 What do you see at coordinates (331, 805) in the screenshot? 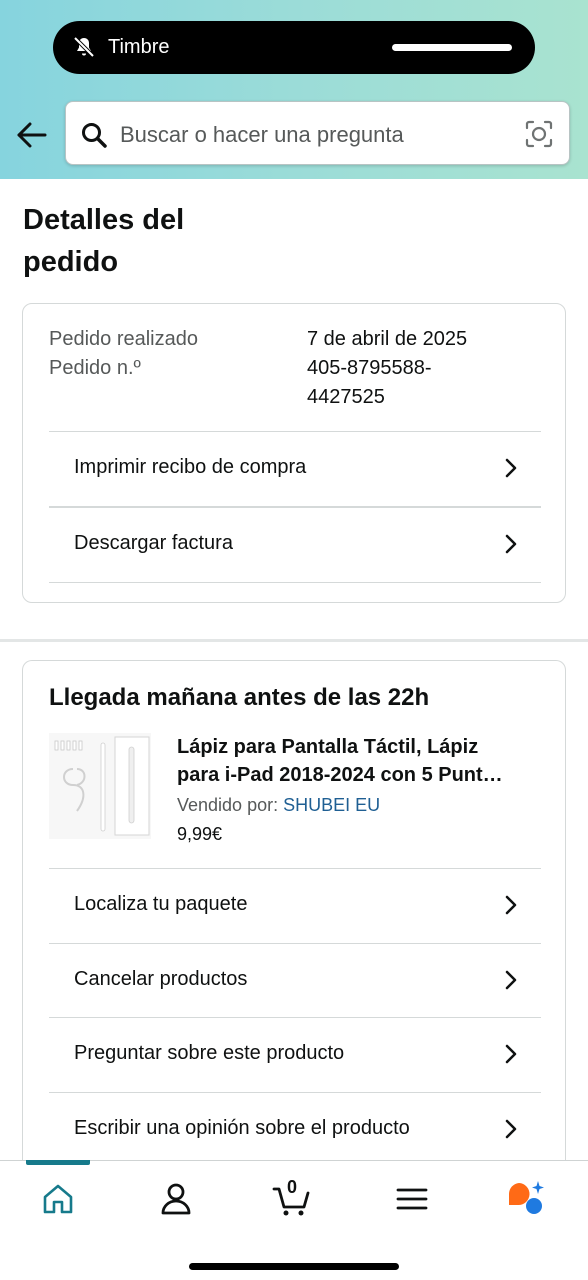
I see `seller-link: SHUBEI EU` at bounding box center [331, 805].